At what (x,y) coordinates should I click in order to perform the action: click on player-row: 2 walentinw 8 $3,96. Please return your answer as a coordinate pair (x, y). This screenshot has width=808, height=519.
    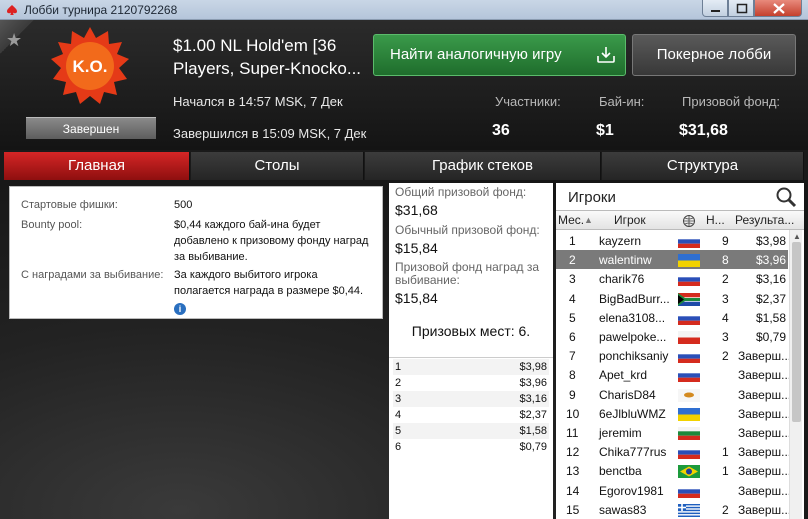
    Looking at the image, I should click on (672, 260).